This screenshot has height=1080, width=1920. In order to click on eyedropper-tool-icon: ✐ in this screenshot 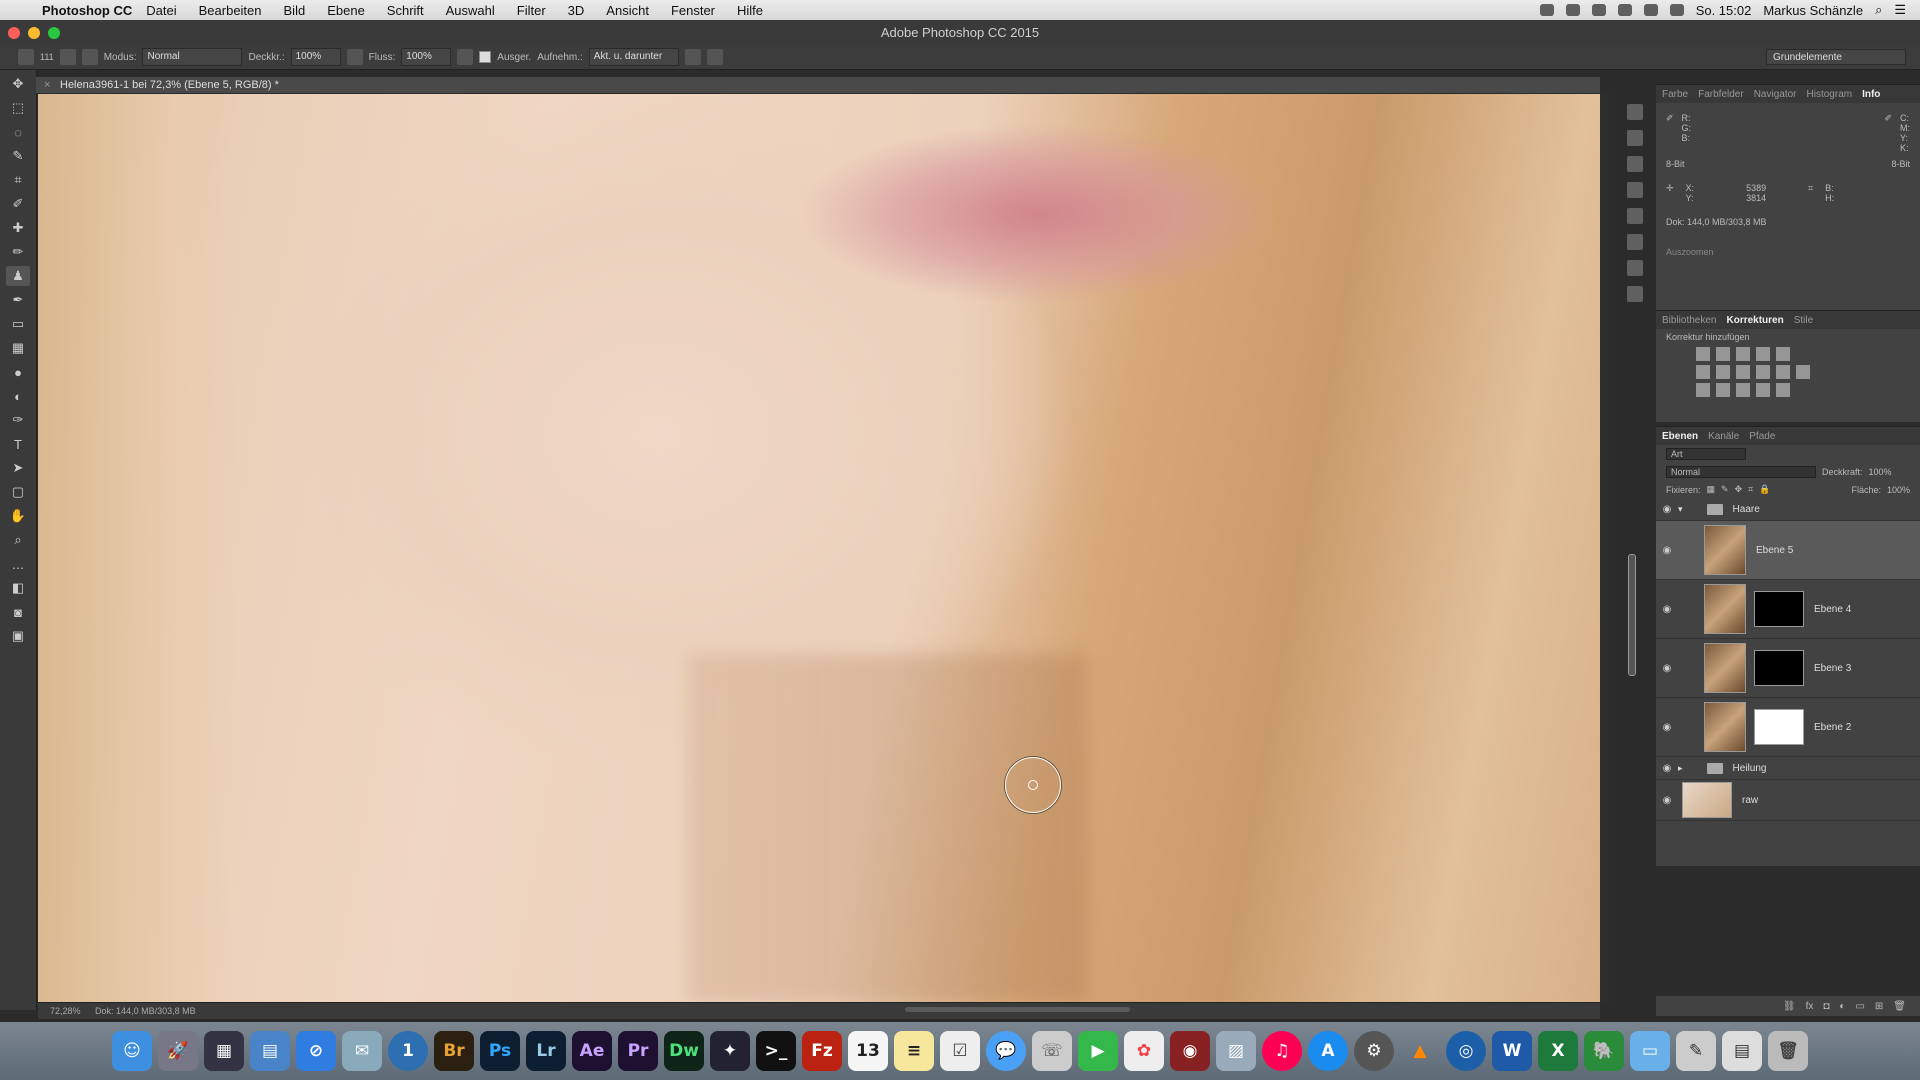, I will do `click(18, 204)`.